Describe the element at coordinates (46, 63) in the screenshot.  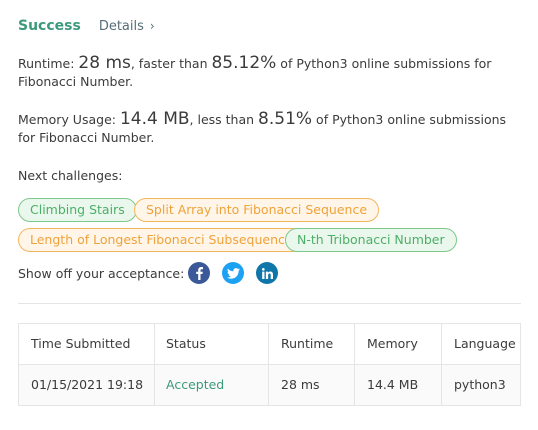
I see `runtime-label: Runtime:` at that location.